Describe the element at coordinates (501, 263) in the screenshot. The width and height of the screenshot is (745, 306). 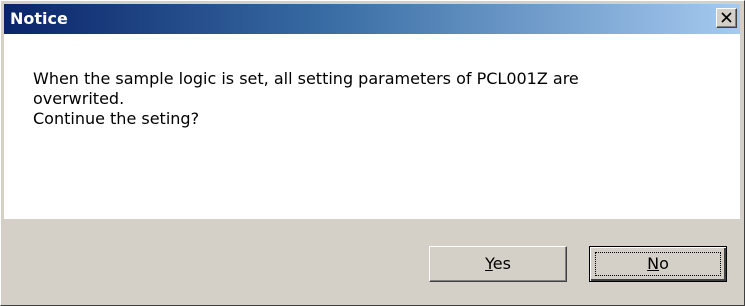
I see `yes-label: es` at that location.